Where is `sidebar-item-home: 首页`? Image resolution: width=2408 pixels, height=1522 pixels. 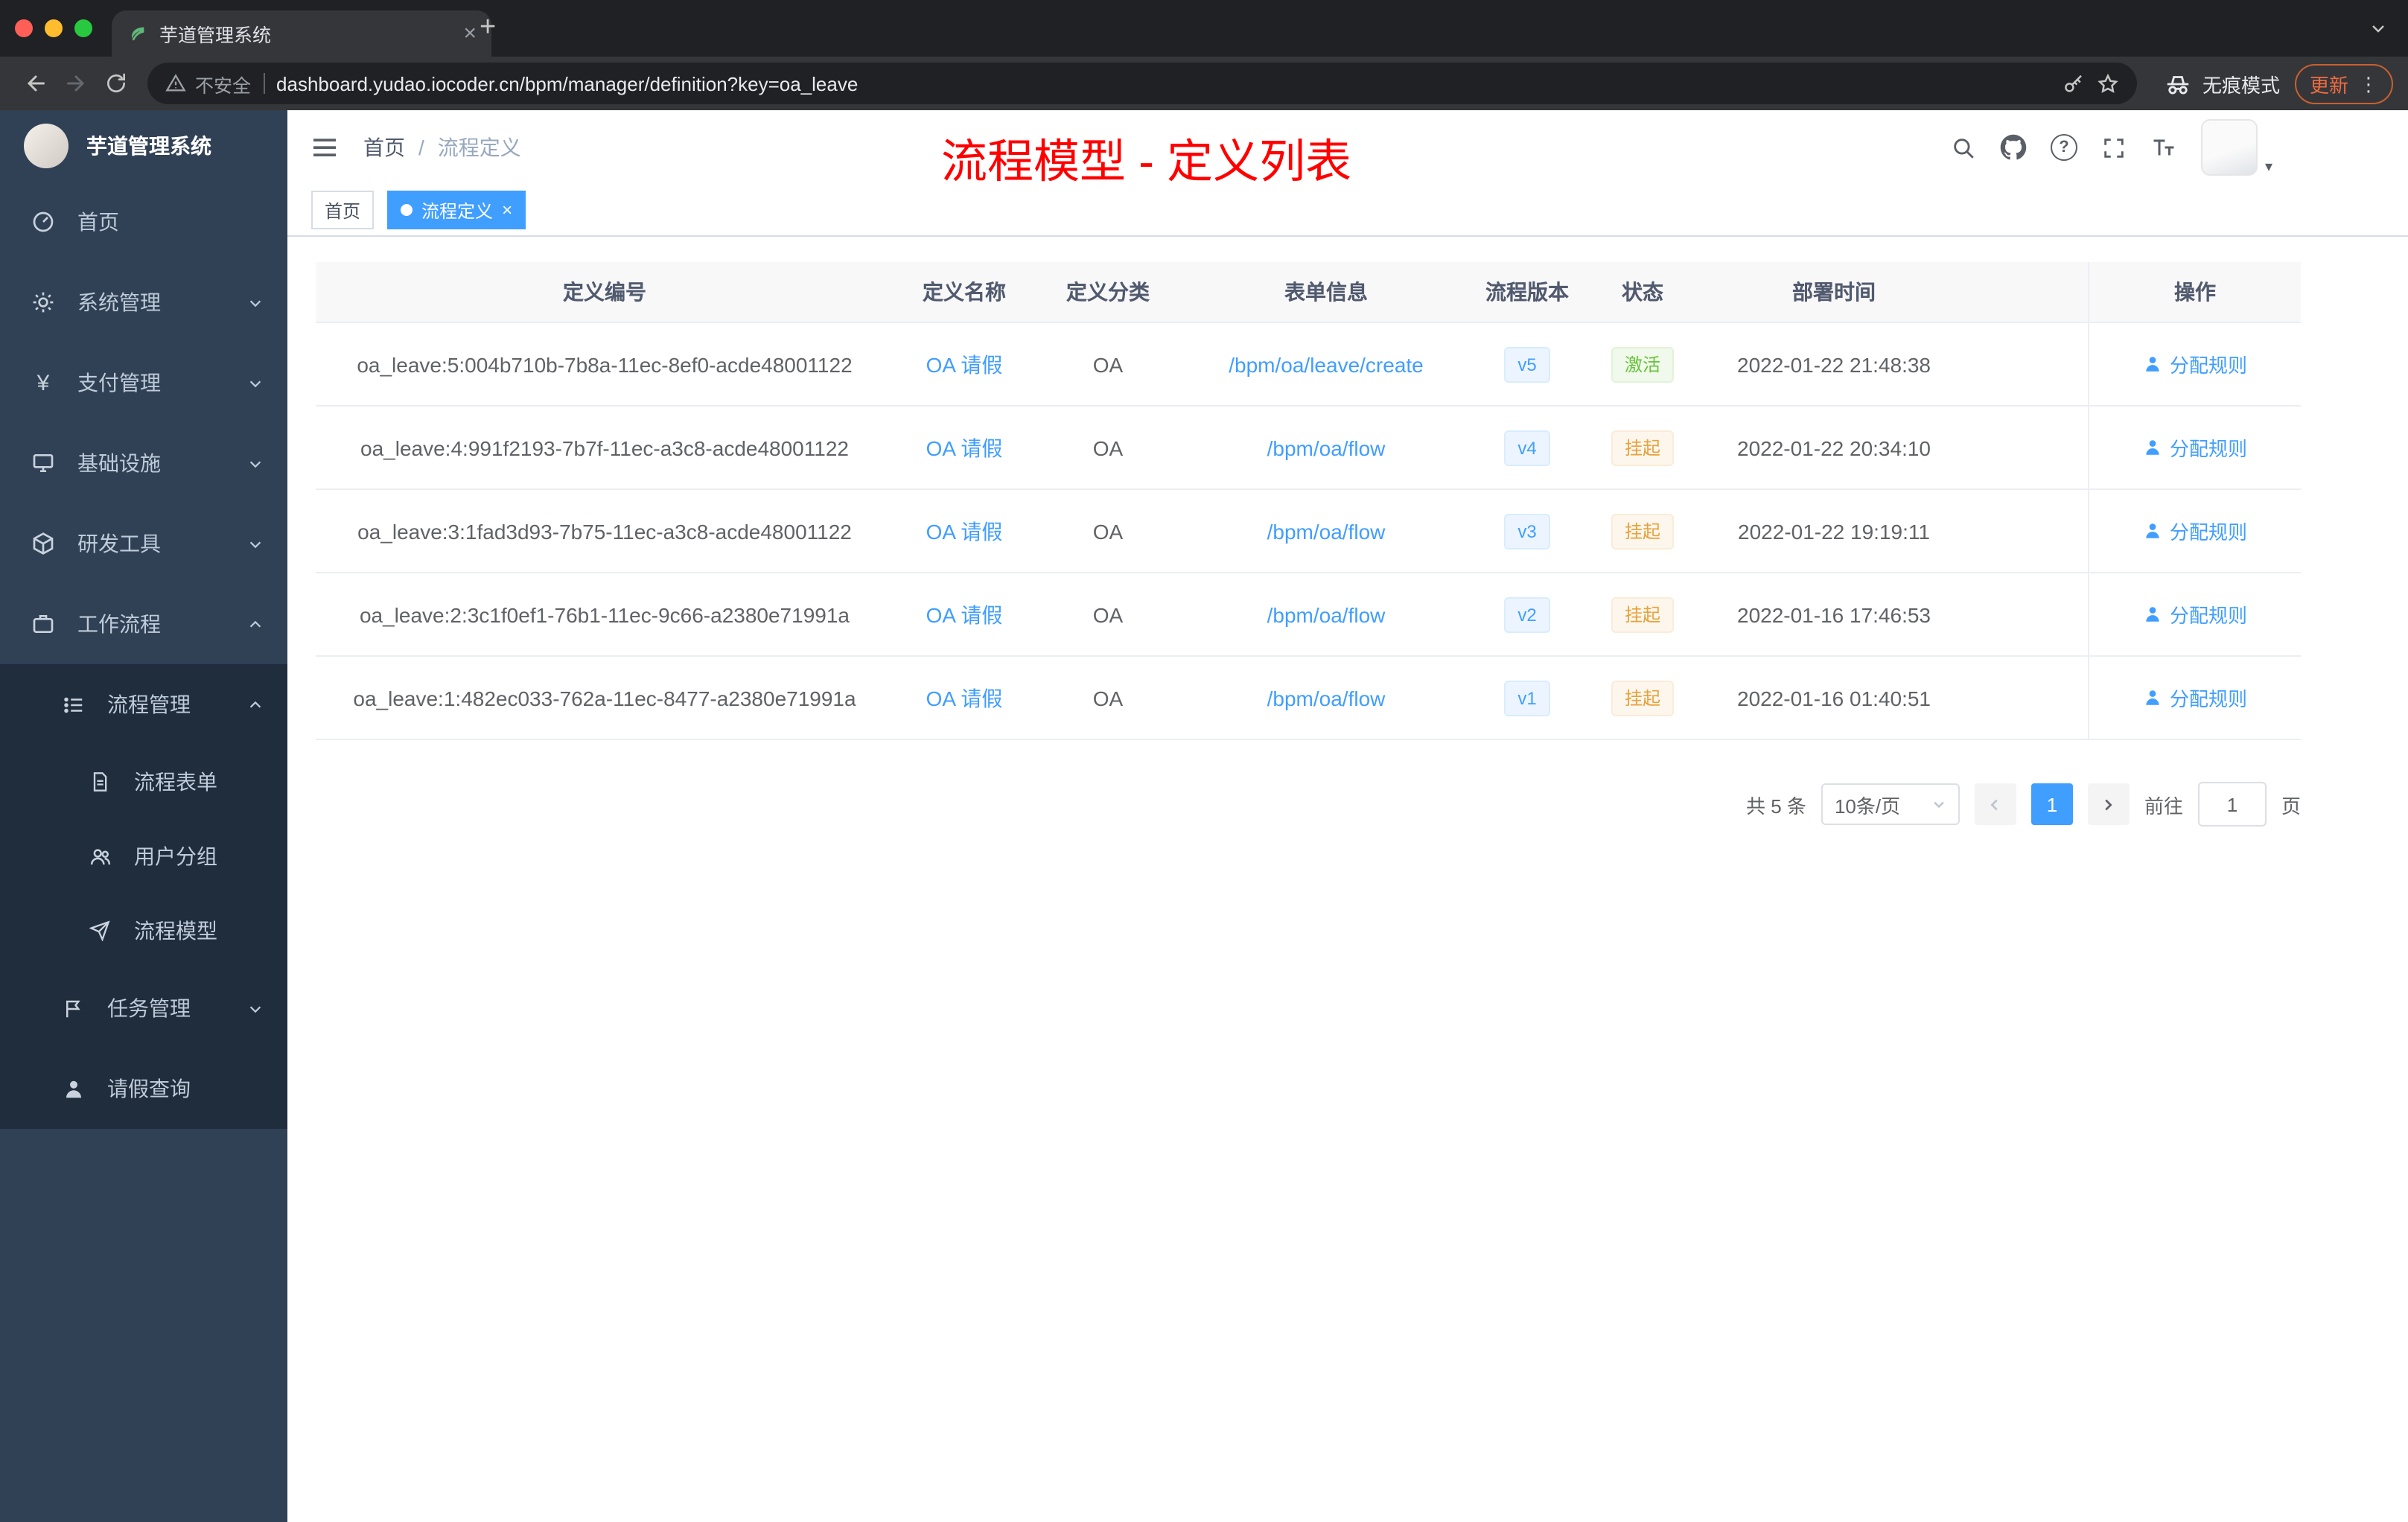 sidebar-item-home: 首页 is located at coordinates (143, 222).